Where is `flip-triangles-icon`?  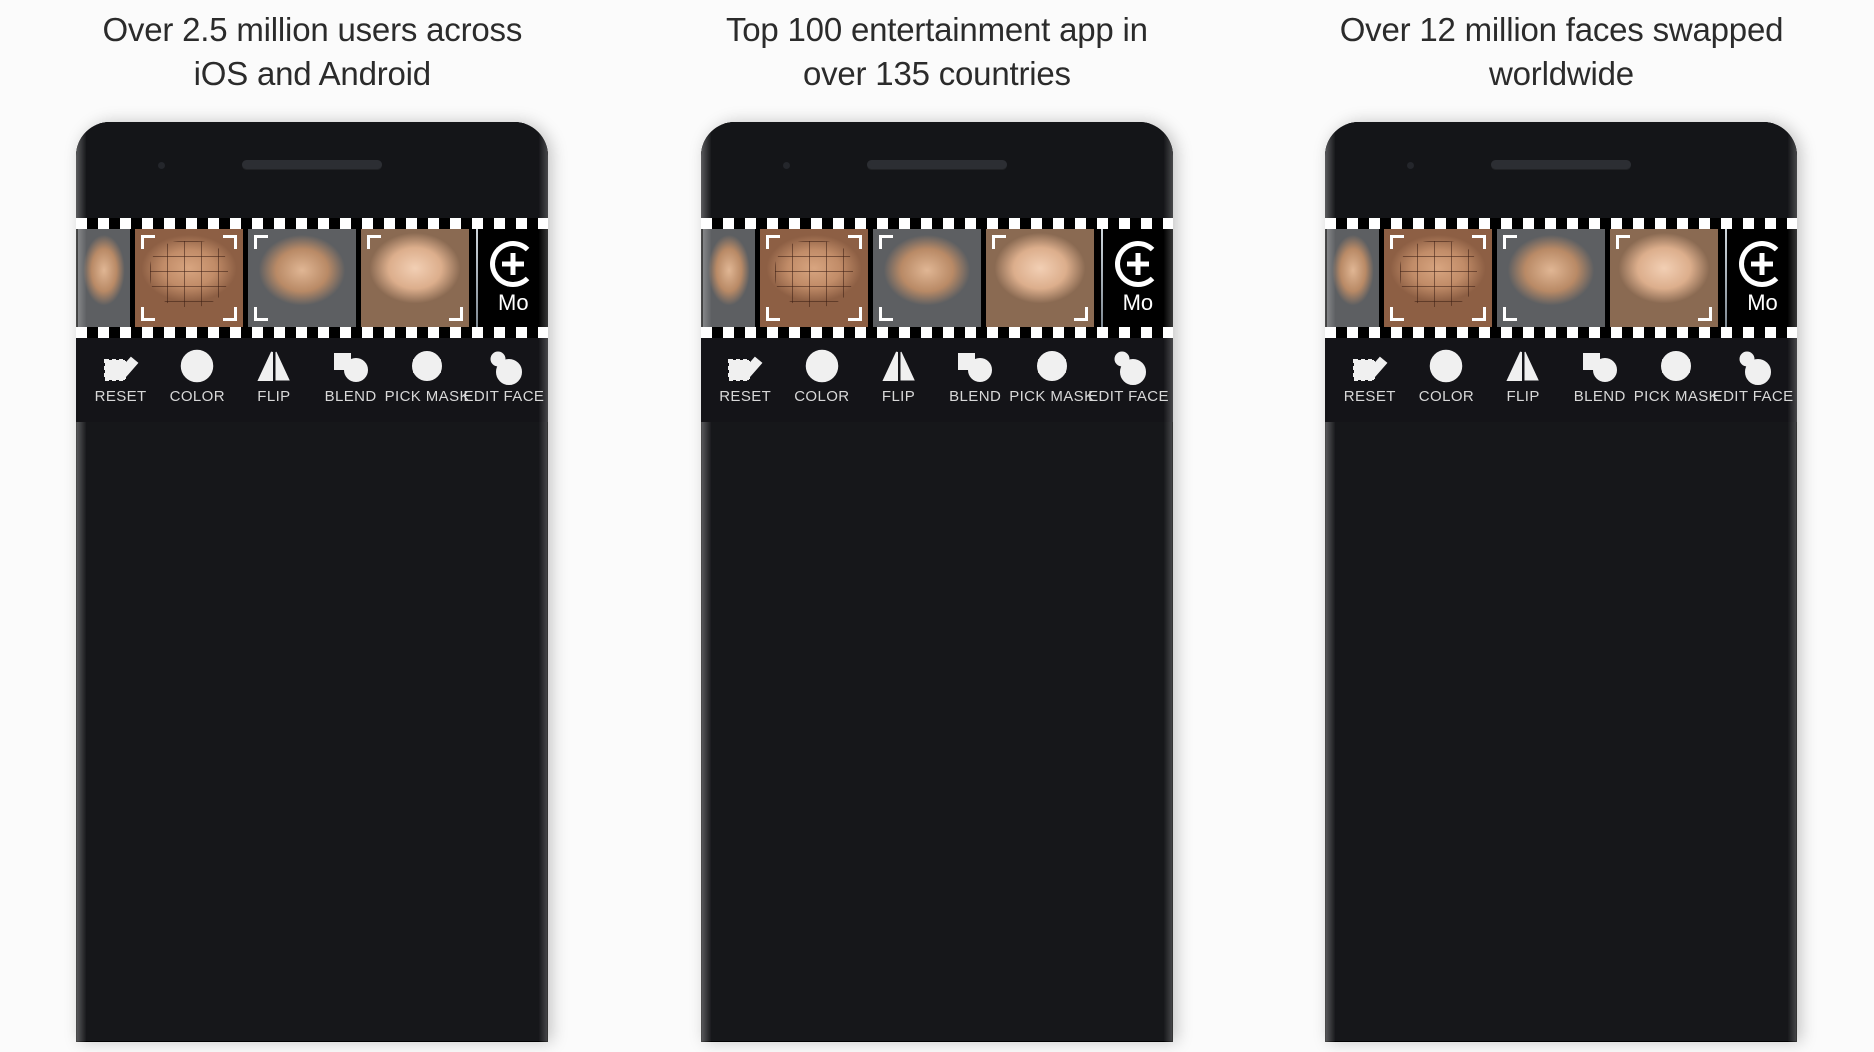
flip-triangles-icon is located at coordinates (274, 366).